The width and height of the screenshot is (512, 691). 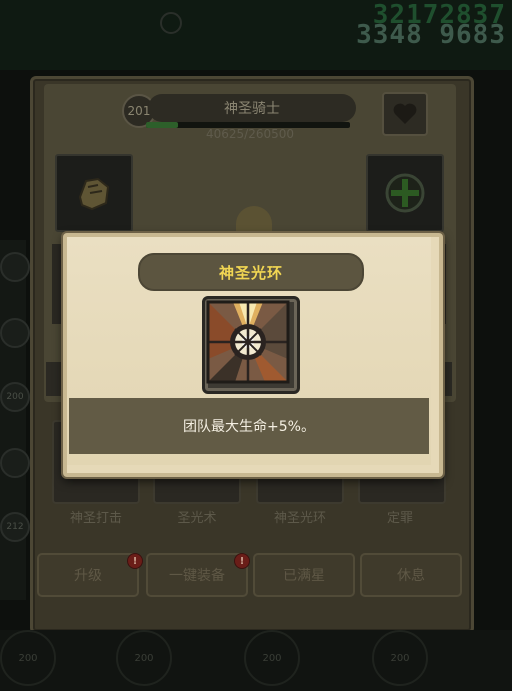 What do you see at coordinates (197, 518) in the screenshot?
I see `skill-label: 圣光术` at bounding box center [197, 518].